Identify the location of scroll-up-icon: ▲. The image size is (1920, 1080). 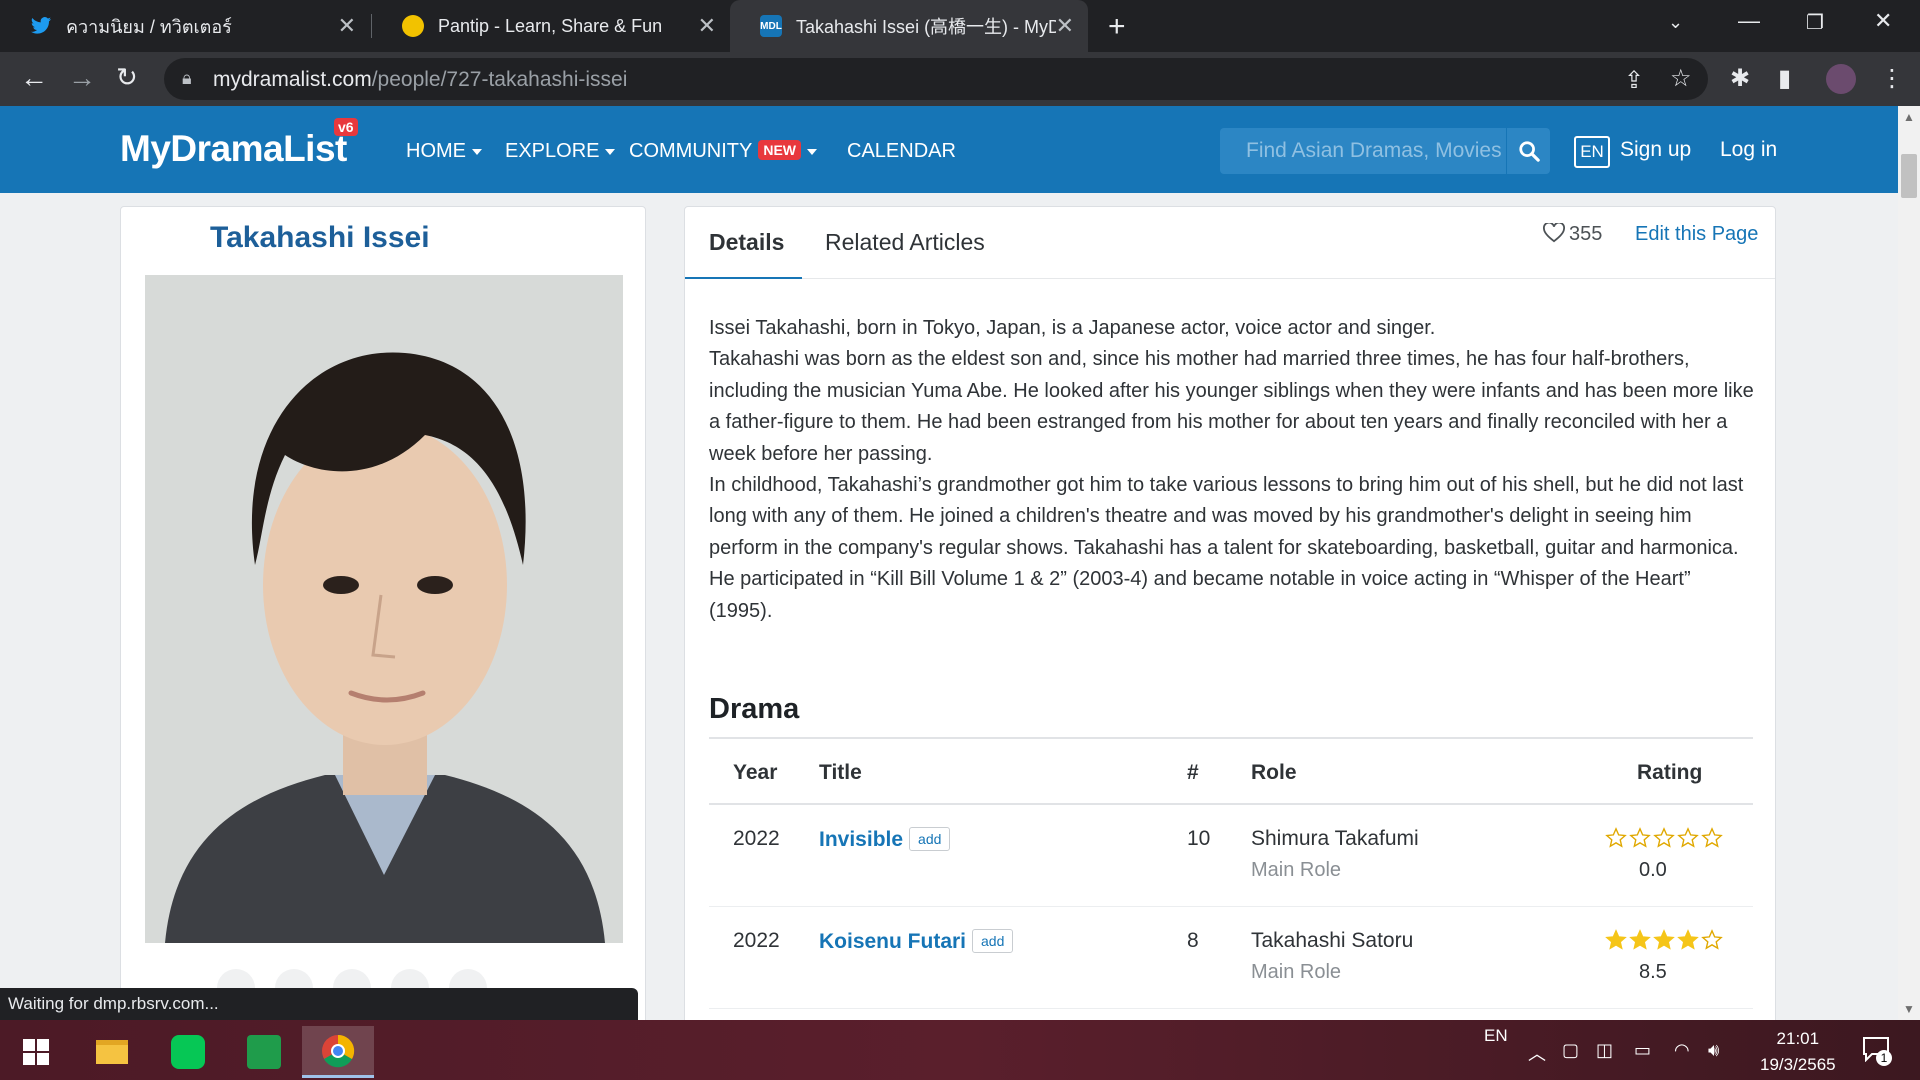
(1909, 117).